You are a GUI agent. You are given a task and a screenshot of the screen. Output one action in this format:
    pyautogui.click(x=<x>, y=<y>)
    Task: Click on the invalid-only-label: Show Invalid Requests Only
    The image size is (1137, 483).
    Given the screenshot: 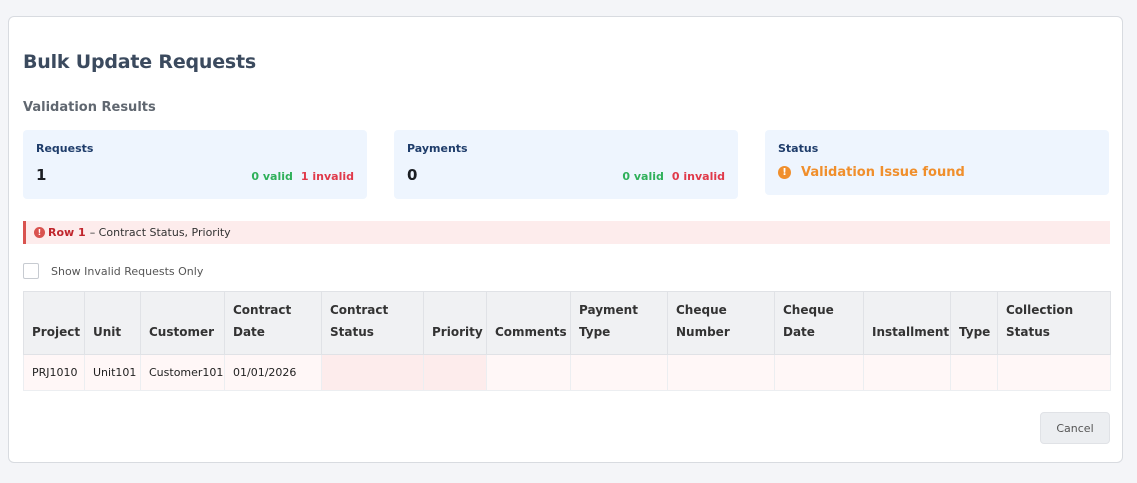 What is the action you would take?
    pyautogui.click(x=127, y=271)
    